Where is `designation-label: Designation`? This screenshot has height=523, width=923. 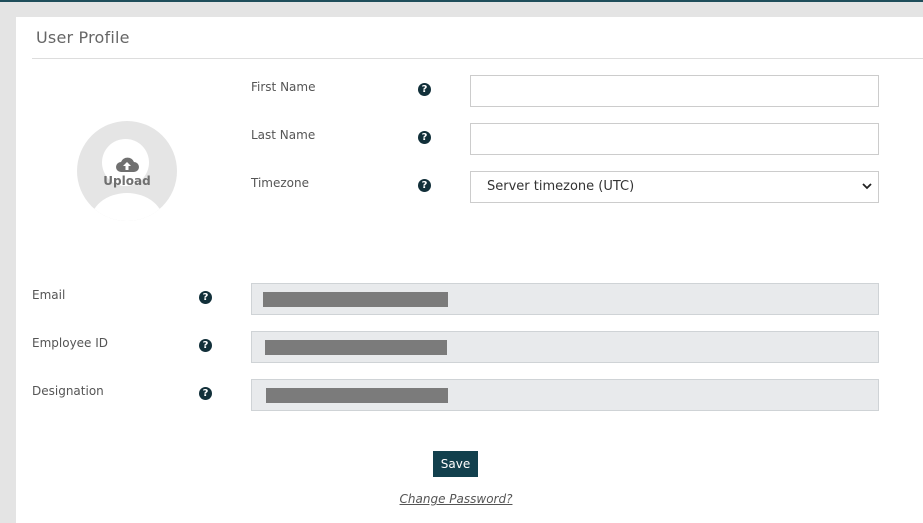
designation-label: Designation is located at coordinates (68, 391).